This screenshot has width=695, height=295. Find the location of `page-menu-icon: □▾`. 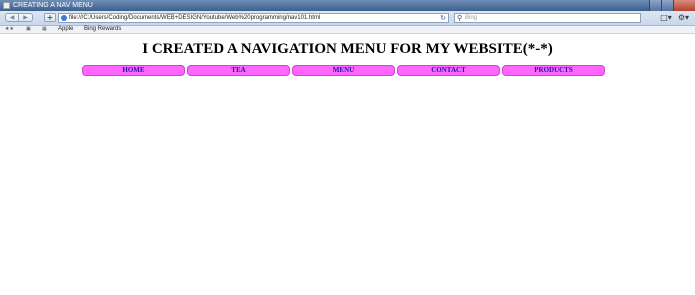

page-menu-icon: □▾ is located at coordinates (666, 17).